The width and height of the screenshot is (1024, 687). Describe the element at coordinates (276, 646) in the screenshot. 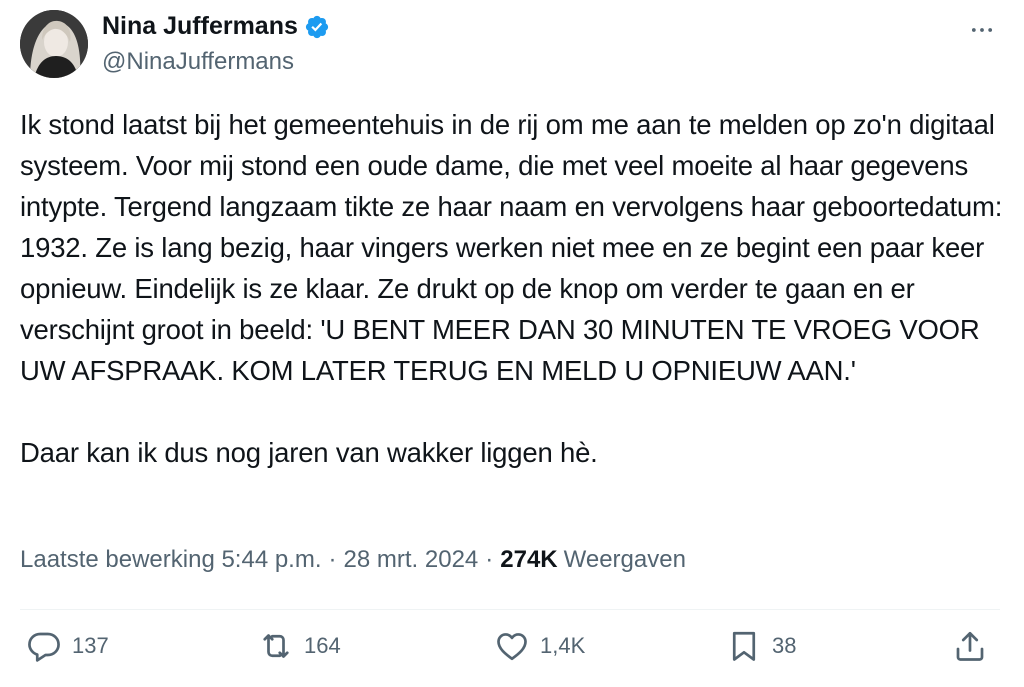

I see `repost-icon` at that location.